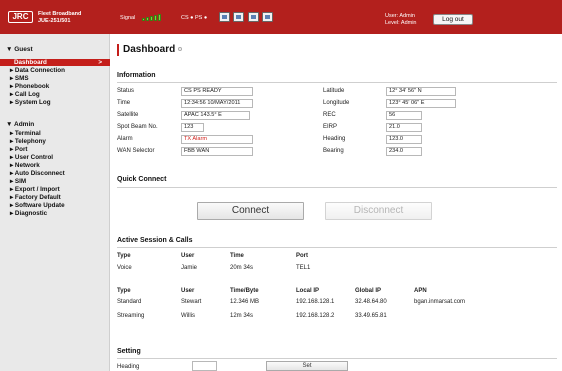 The image size is (562, 371). I want to click on chevron-right-icon: >, so click(100, 62).